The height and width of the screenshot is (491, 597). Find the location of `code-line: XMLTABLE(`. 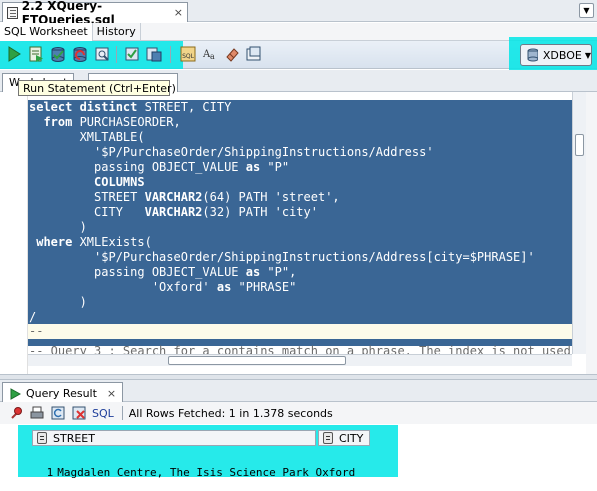

code-line: XMLTABLE( is located at coordinates (87, 137).